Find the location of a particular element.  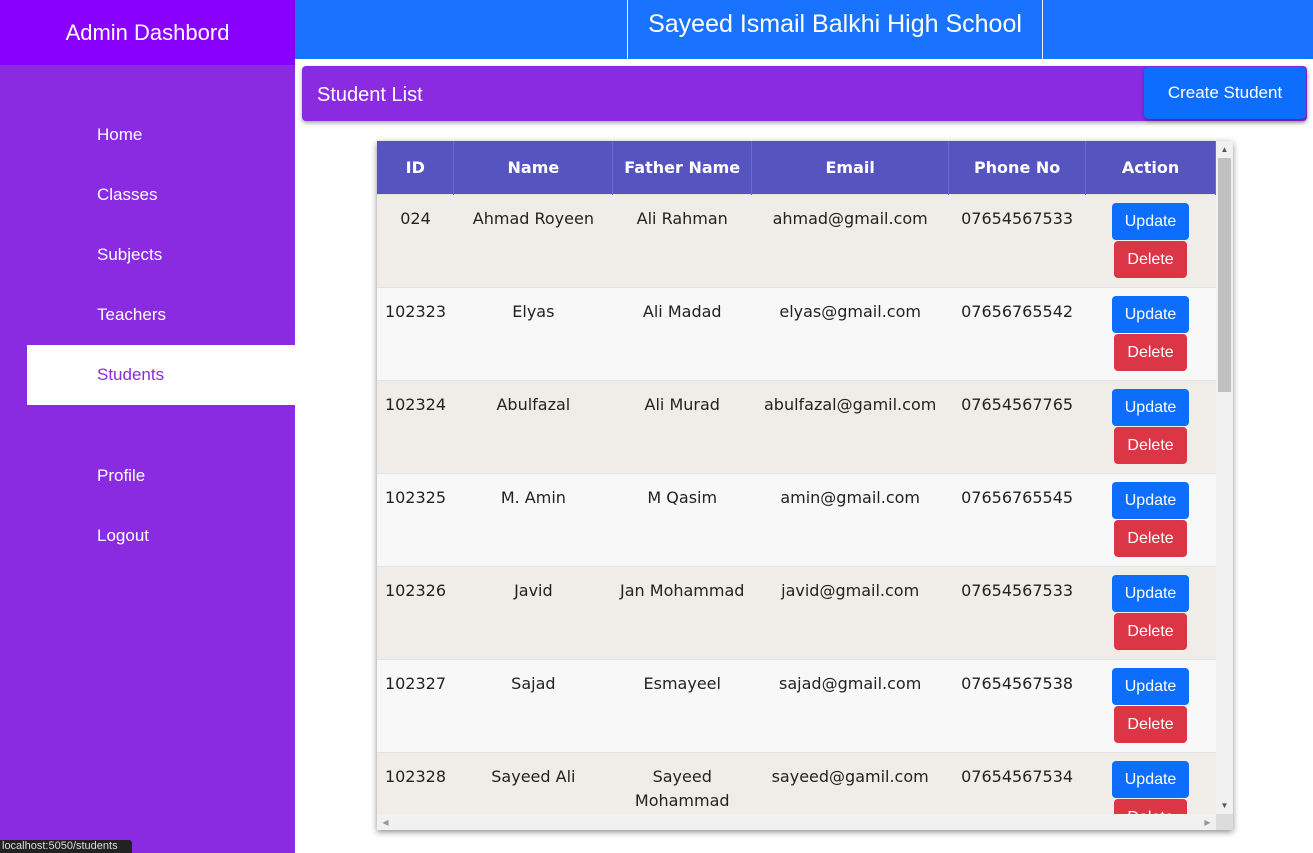

student-list-header: Student List Create Student is located at coordinates (804, 93).